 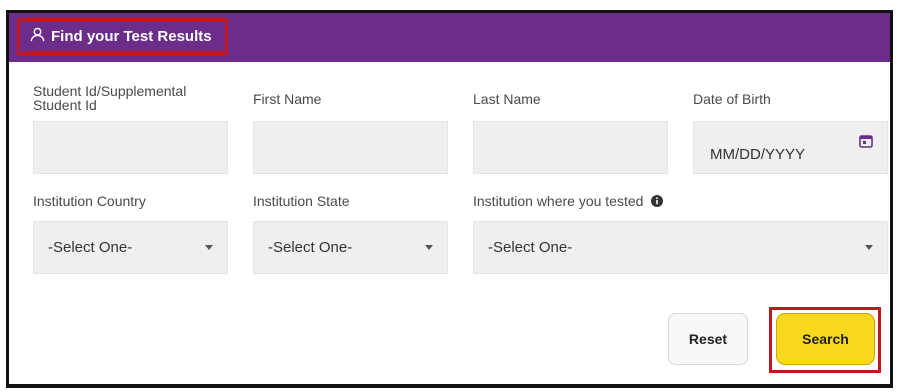 I want to click on reset-button: Reset, so click(x=708, y=339).